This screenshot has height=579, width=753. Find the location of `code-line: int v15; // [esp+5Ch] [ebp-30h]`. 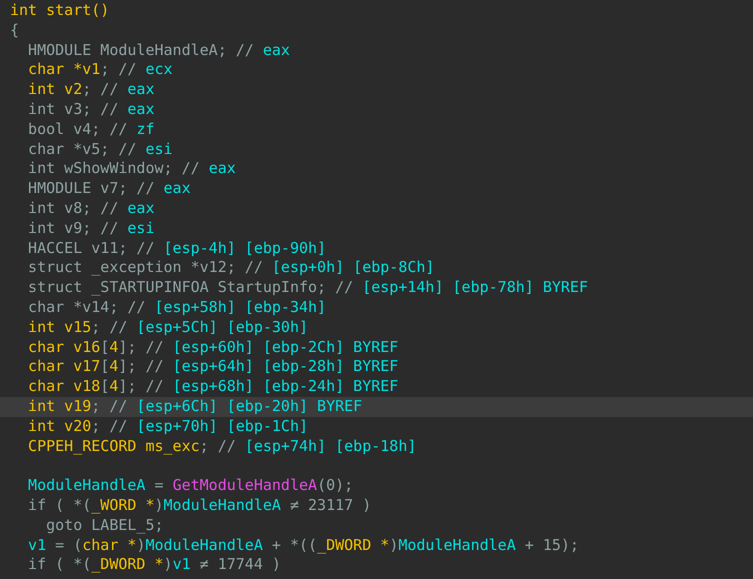

code-line: int v15; // [esp+5Ch] [ebp-30h] is located at coordinates (168, 328).